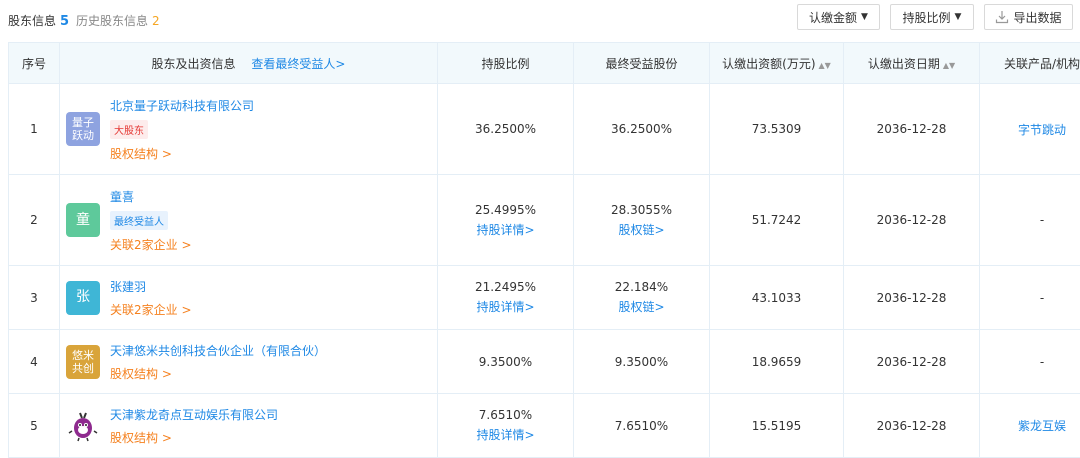 This screenshot has width=1080, height=458. Describe the element at coordinates (151, 196) in the screenshot. I see `shareholder-name-link: 童喜` at that location.